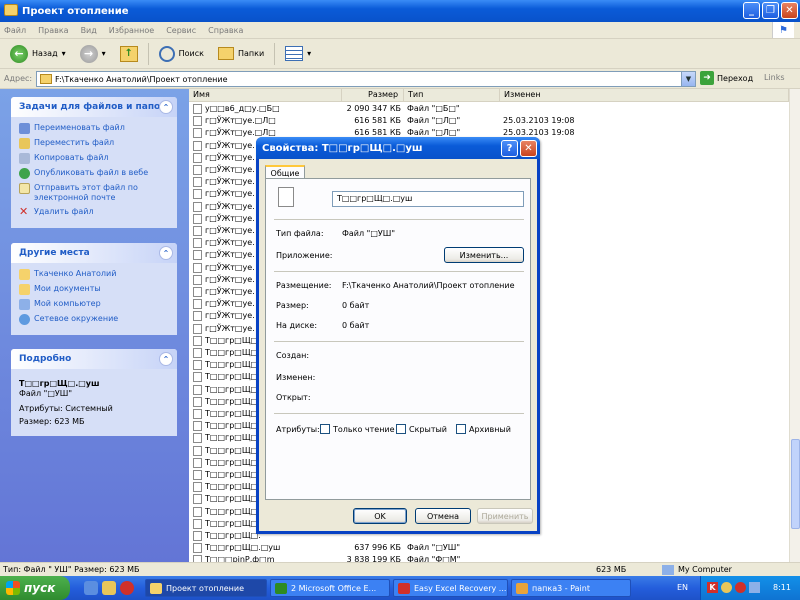 Image resolution: width=800 pixels, height=600 pixels. What do you see at coordinates (89, 30) in the screenshot?
I see `menu-view: Вид` at bounding box center [89, 30].